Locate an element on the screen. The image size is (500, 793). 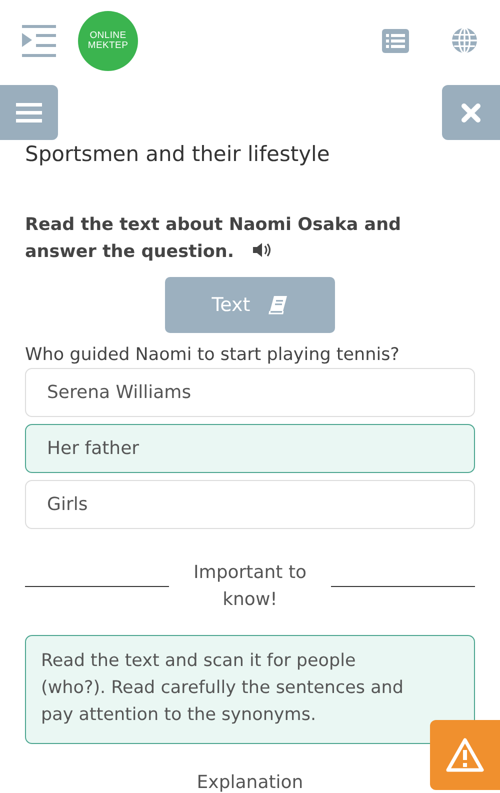
answer-option: Girls is located at coordinates (250, 504).